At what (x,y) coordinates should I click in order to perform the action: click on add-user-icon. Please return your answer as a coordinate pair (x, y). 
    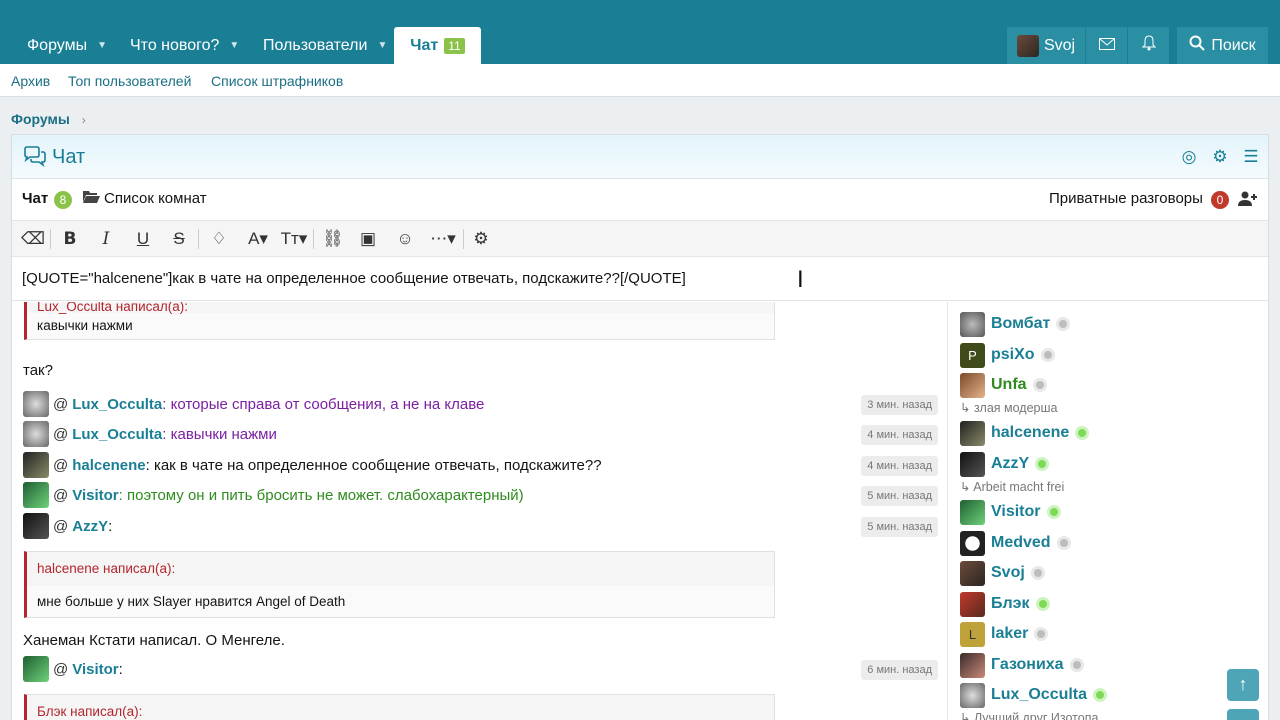
    Looking at the image, I should click on (1248, 201).